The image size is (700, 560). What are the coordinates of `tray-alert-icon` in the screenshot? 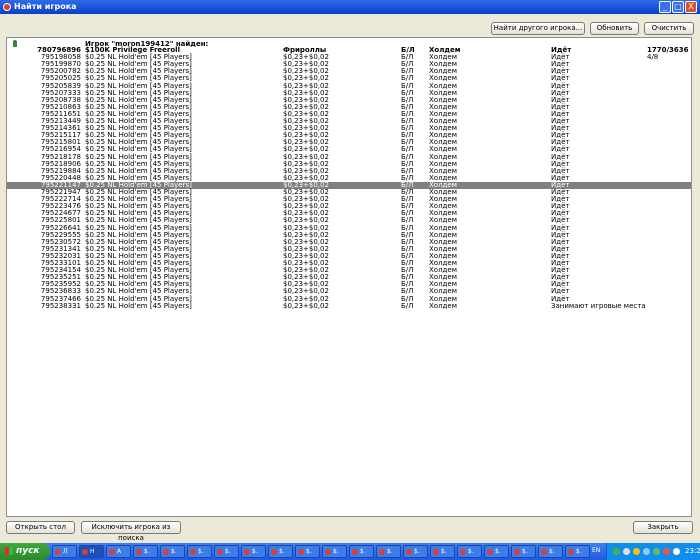 It's located at (666, 551).